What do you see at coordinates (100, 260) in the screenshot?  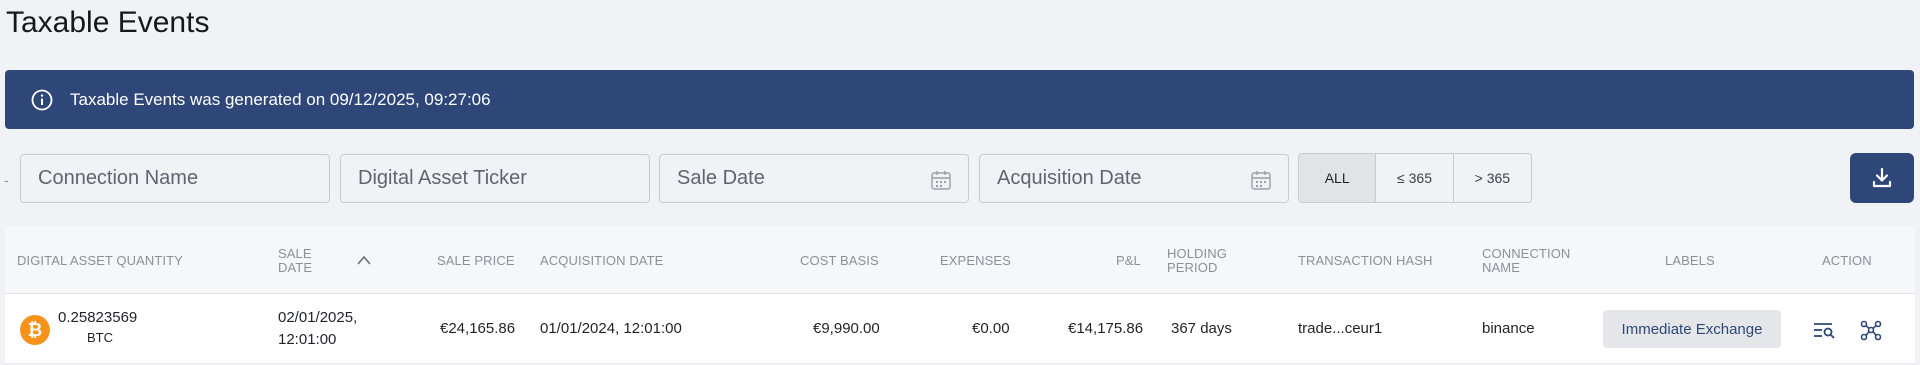 I see `col-quantity: Digital Asset Quantity` at bounding box center [100, 260].